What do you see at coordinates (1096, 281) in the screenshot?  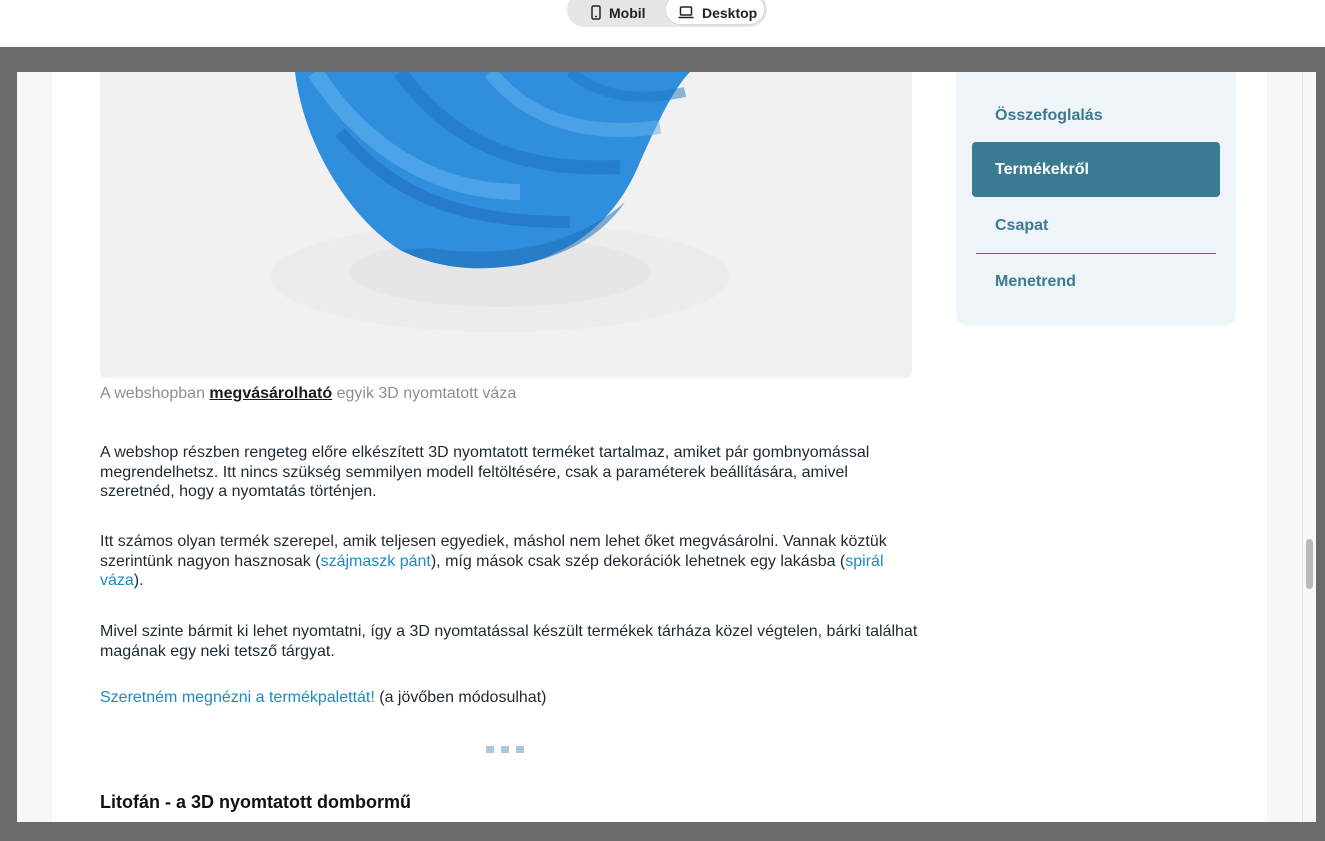 I see `toc-item-schedule: Menetrend` at bounding box center [1096, 281].